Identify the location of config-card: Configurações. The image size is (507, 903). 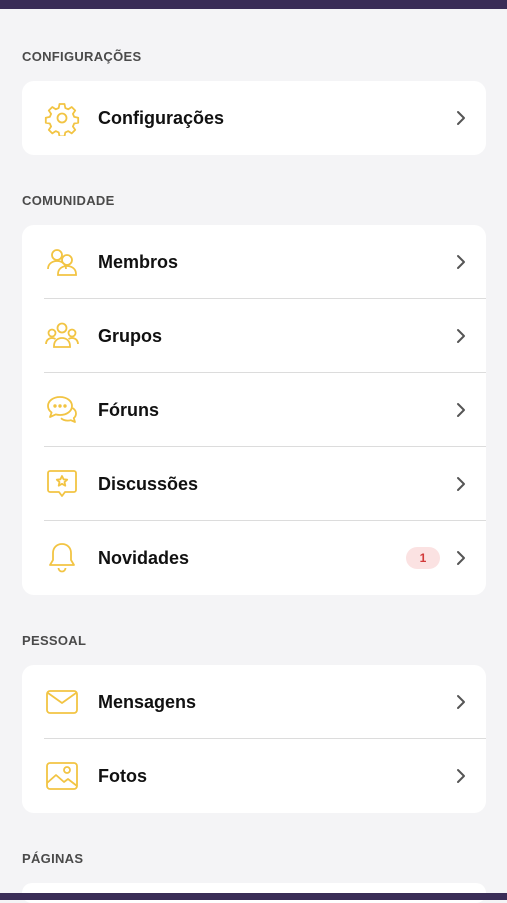
(254, 118).